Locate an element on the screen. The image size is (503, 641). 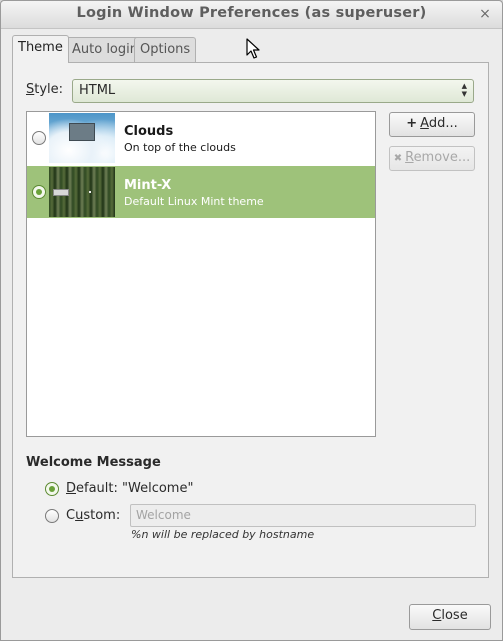
welcome-custom-label: Custom: is located at coordinates (93, 515).